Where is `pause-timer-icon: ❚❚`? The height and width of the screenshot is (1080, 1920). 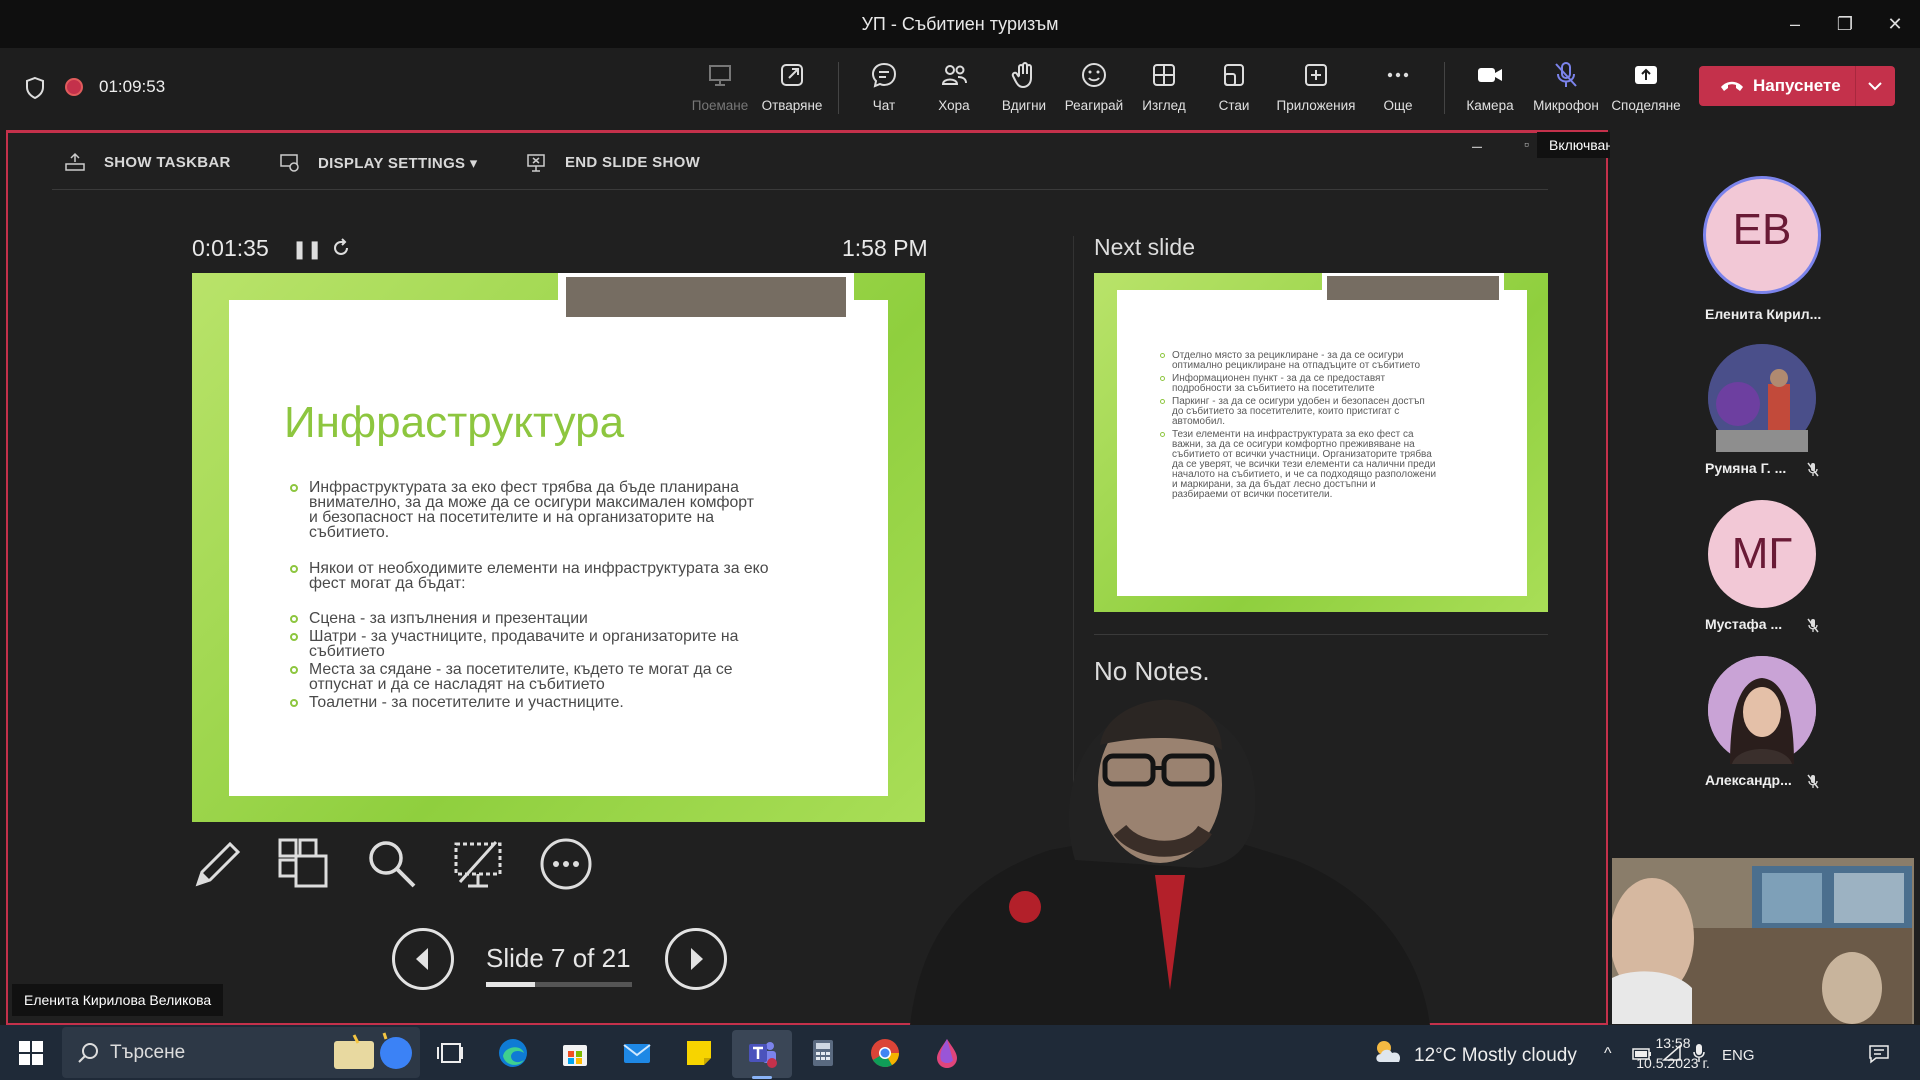
pause-timer-icon: ❚❚ is located at coordinates (307, 249).